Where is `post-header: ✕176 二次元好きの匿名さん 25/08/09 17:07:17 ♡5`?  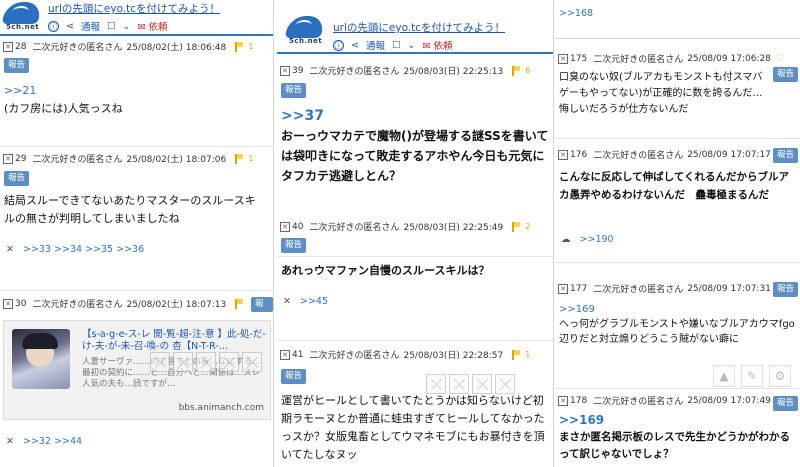 post-header: ✕176 二次元好きの匿名さん 25/08/09 17:07:17 ♡5 is located at coordinates (677, 154).